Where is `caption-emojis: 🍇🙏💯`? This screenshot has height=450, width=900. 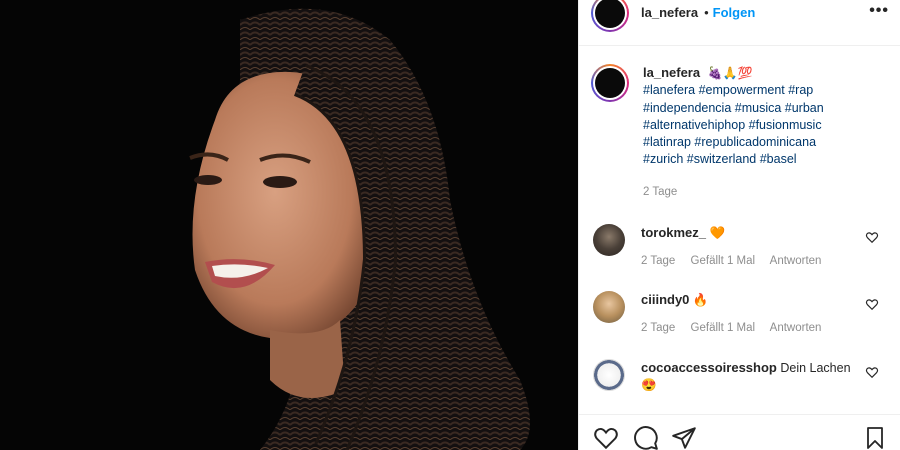
caption-emojis: 🍇🙏💯 is located at coordinates (730, 73).